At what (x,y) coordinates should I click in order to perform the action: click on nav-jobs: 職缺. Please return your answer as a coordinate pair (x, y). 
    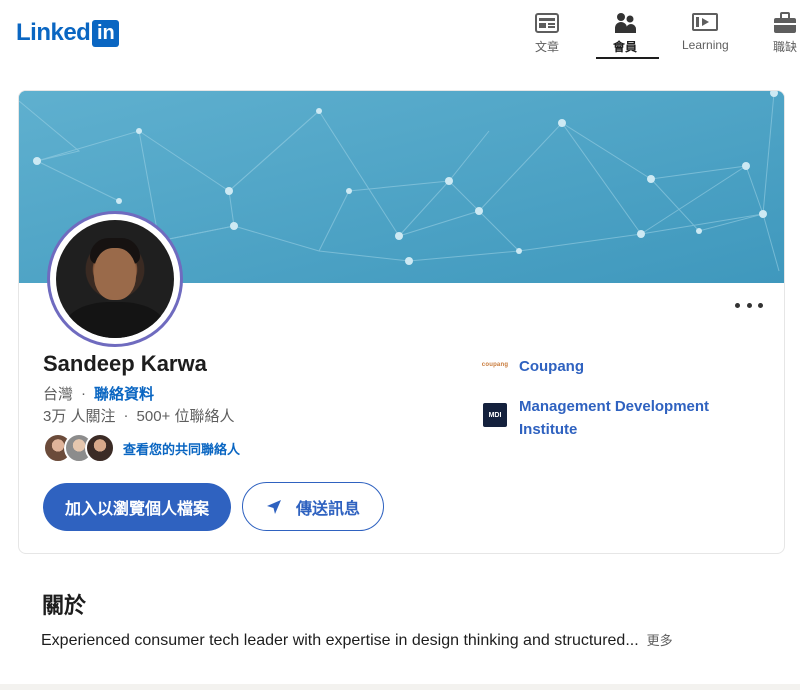
    Looking at the image, I should click on (785, 35).